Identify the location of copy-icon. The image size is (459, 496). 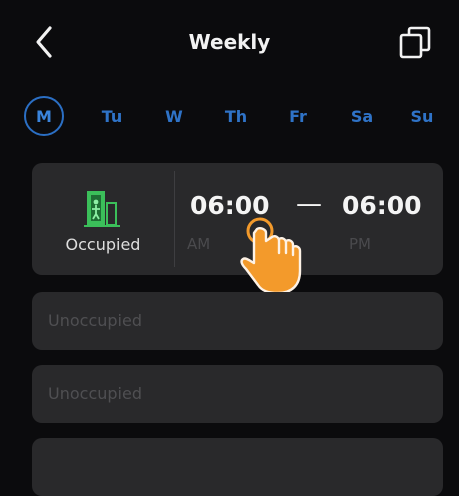
(415, 42).